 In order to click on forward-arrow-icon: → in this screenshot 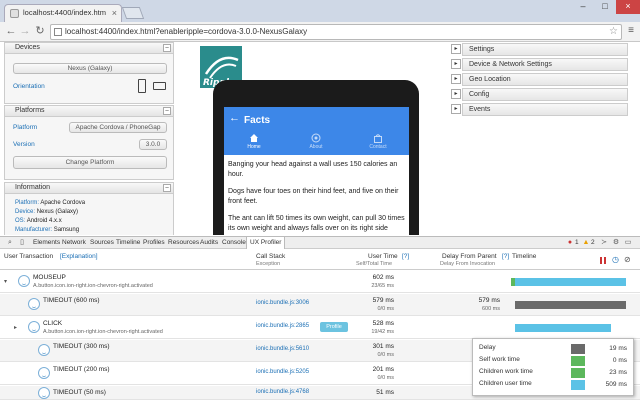, I will do `click(25, 31)`.